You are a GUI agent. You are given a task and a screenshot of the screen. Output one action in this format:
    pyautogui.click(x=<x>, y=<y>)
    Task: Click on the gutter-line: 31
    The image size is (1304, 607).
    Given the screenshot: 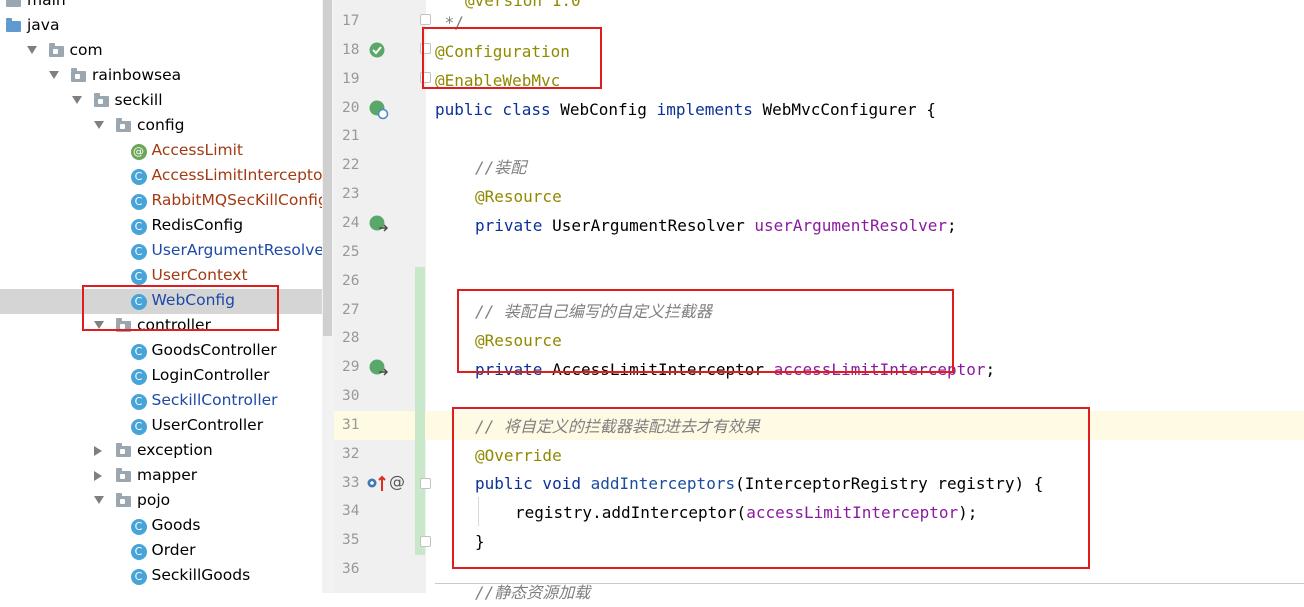 What is the action you would take?
    pyautogui.click(x=380, y=426)
    